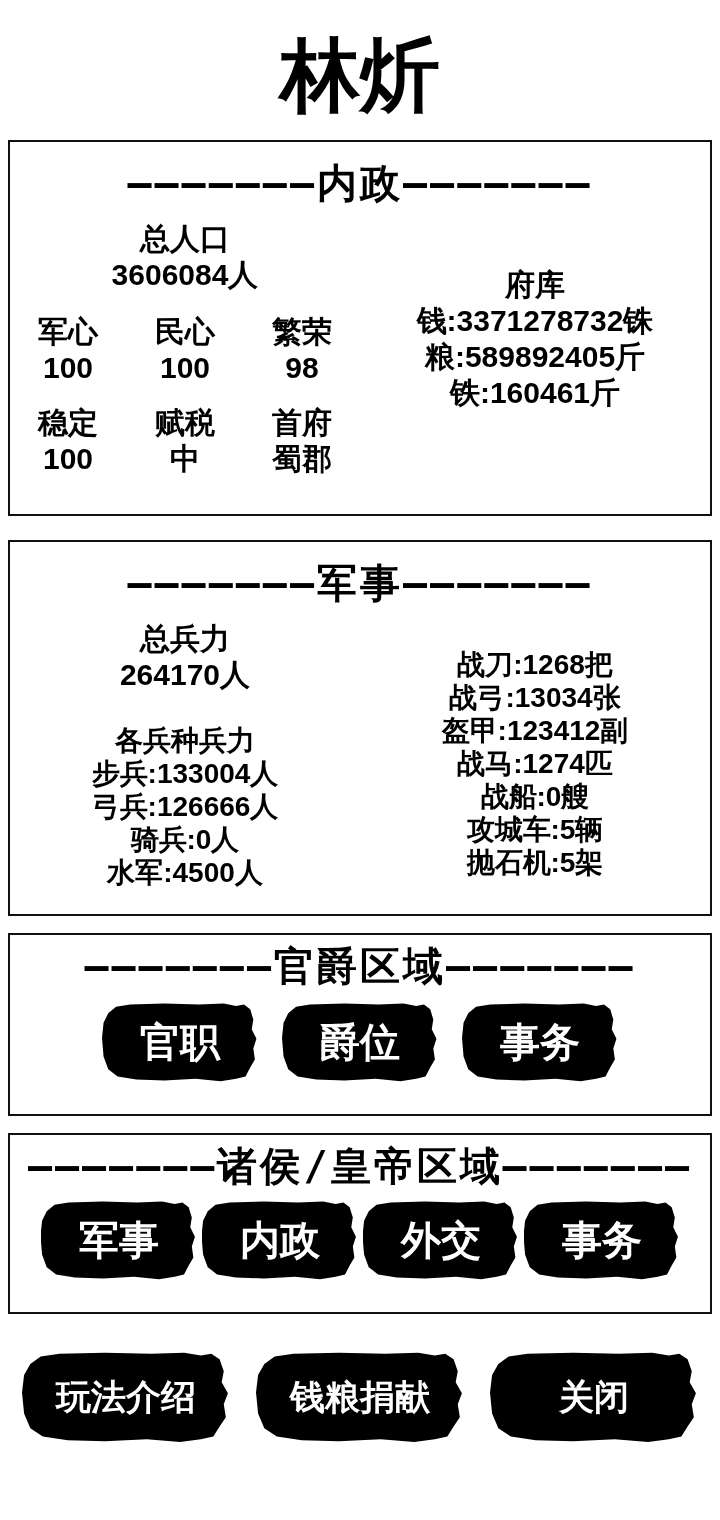 Image resolution: width=720 pixels, height=1520 pixels. Describe the element at coordinates (535, 829) in the screenshot. I see `equipment-count: 攻城车:5辆` at that location.